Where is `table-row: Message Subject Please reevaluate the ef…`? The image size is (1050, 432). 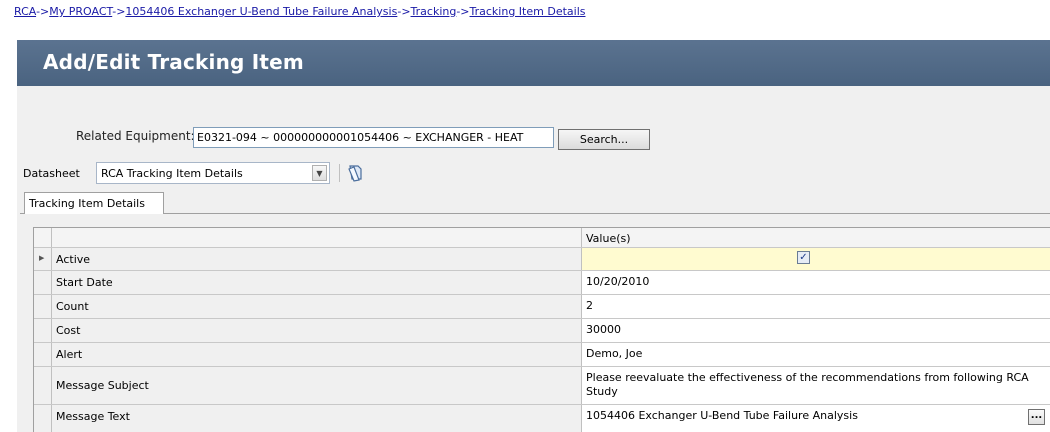
table-row: Message Subject Please reevaluate the ef… is located at coordinates (542, 386).